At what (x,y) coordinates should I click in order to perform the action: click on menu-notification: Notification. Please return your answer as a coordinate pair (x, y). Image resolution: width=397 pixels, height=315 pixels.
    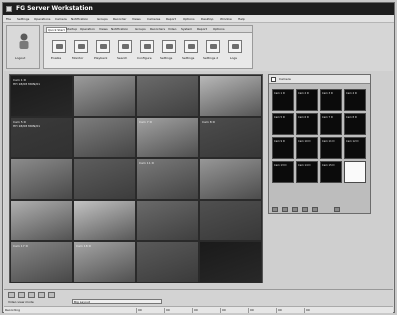
    Looking at the image, I should click on (79, 19).